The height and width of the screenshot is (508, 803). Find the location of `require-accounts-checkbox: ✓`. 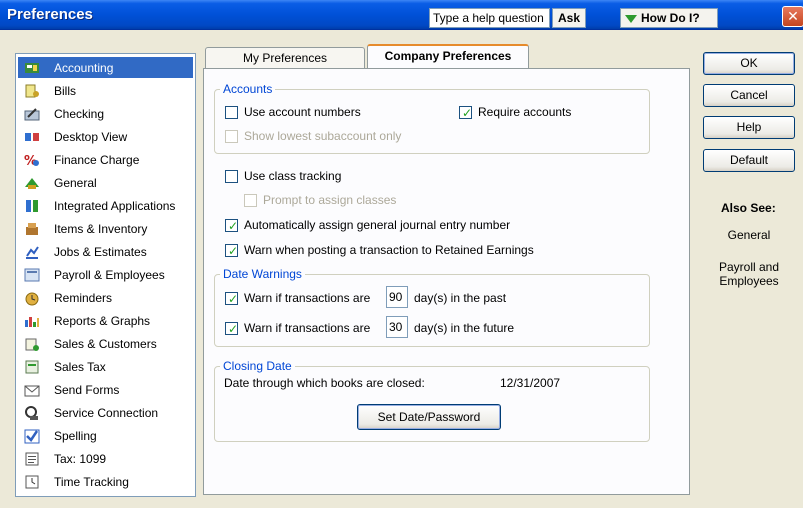

require-accounts-checkbox: ✓ is located at coordinates (466, 113).